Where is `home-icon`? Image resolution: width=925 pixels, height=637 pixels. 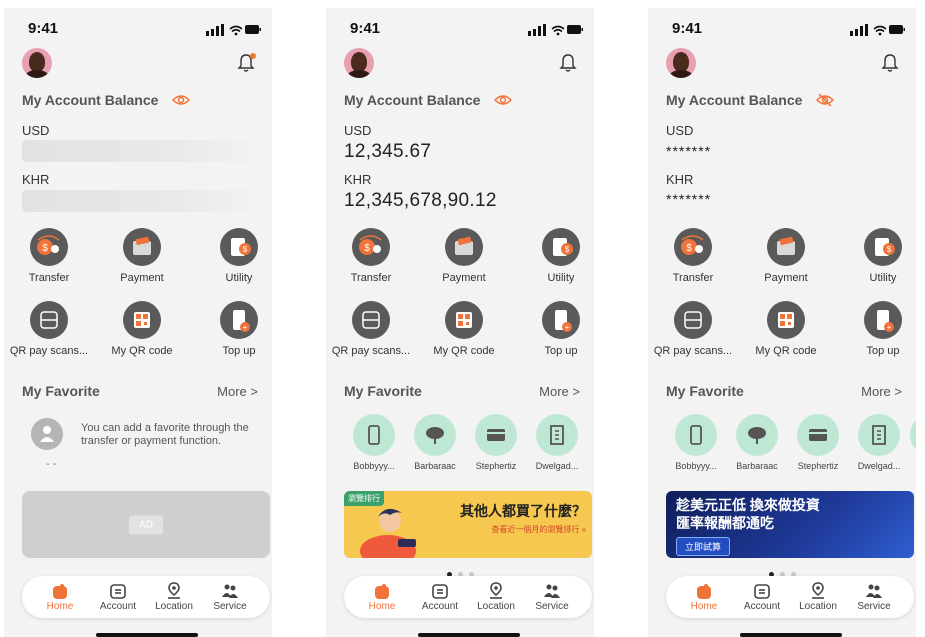
home-icon is located at coordinates (704, 591).